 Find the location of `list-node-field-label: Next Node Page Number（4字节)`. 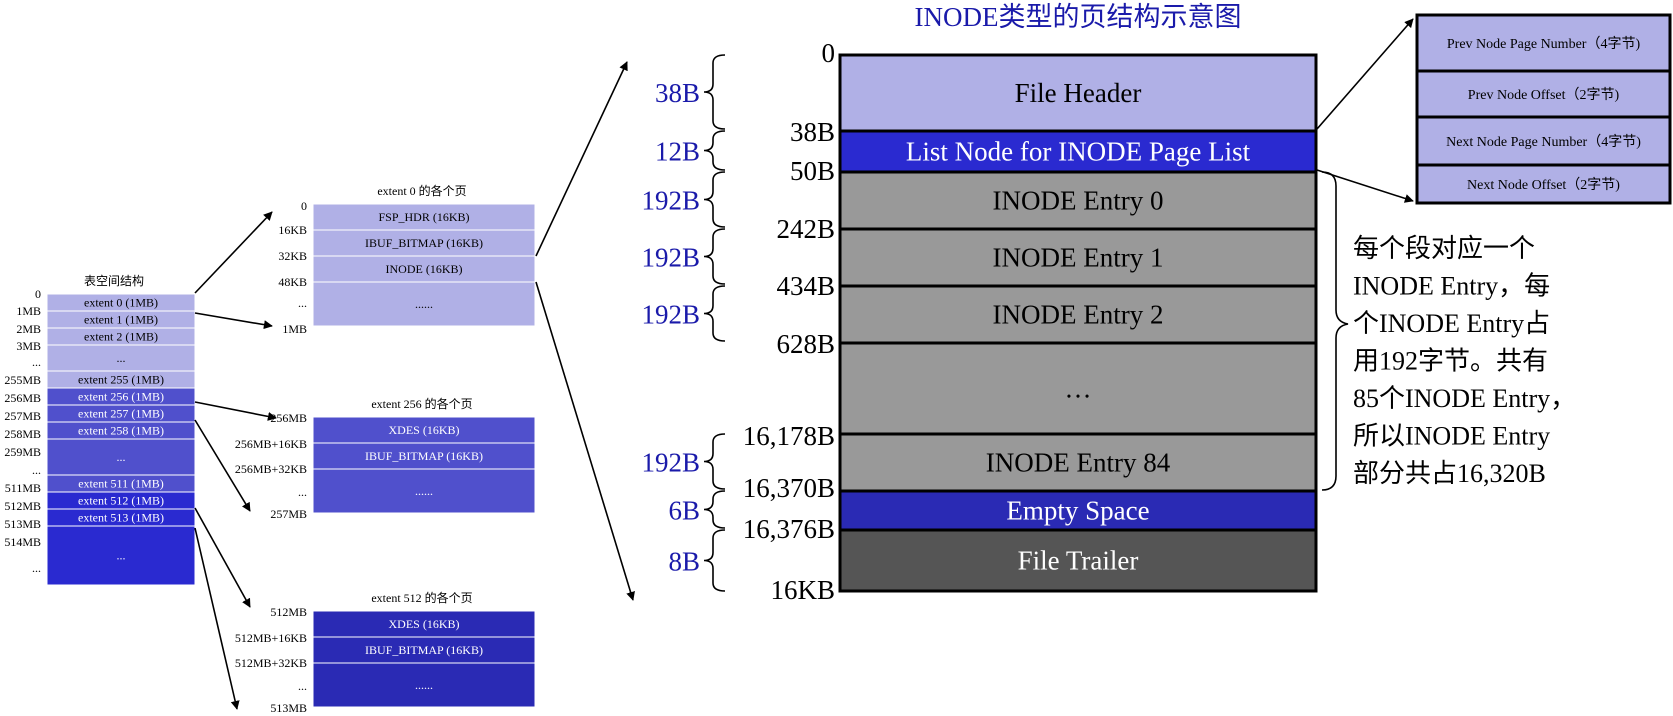

list-node-field-label: Next Node Page Number（4字节) is located at coordinates (1543, 142).